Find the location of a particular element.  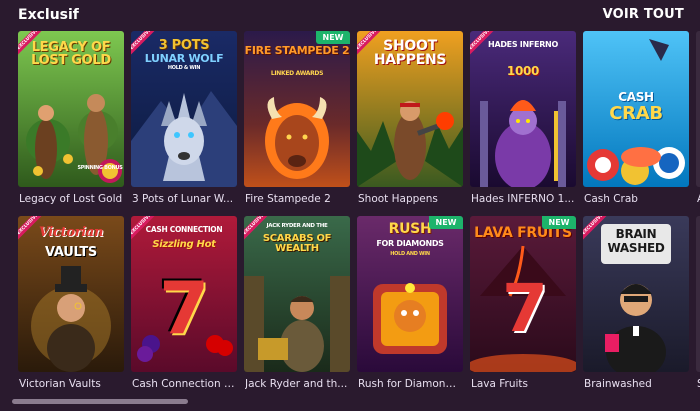

game-logo-sub: LUNAR WOLF is located at coordinates (184, 58).